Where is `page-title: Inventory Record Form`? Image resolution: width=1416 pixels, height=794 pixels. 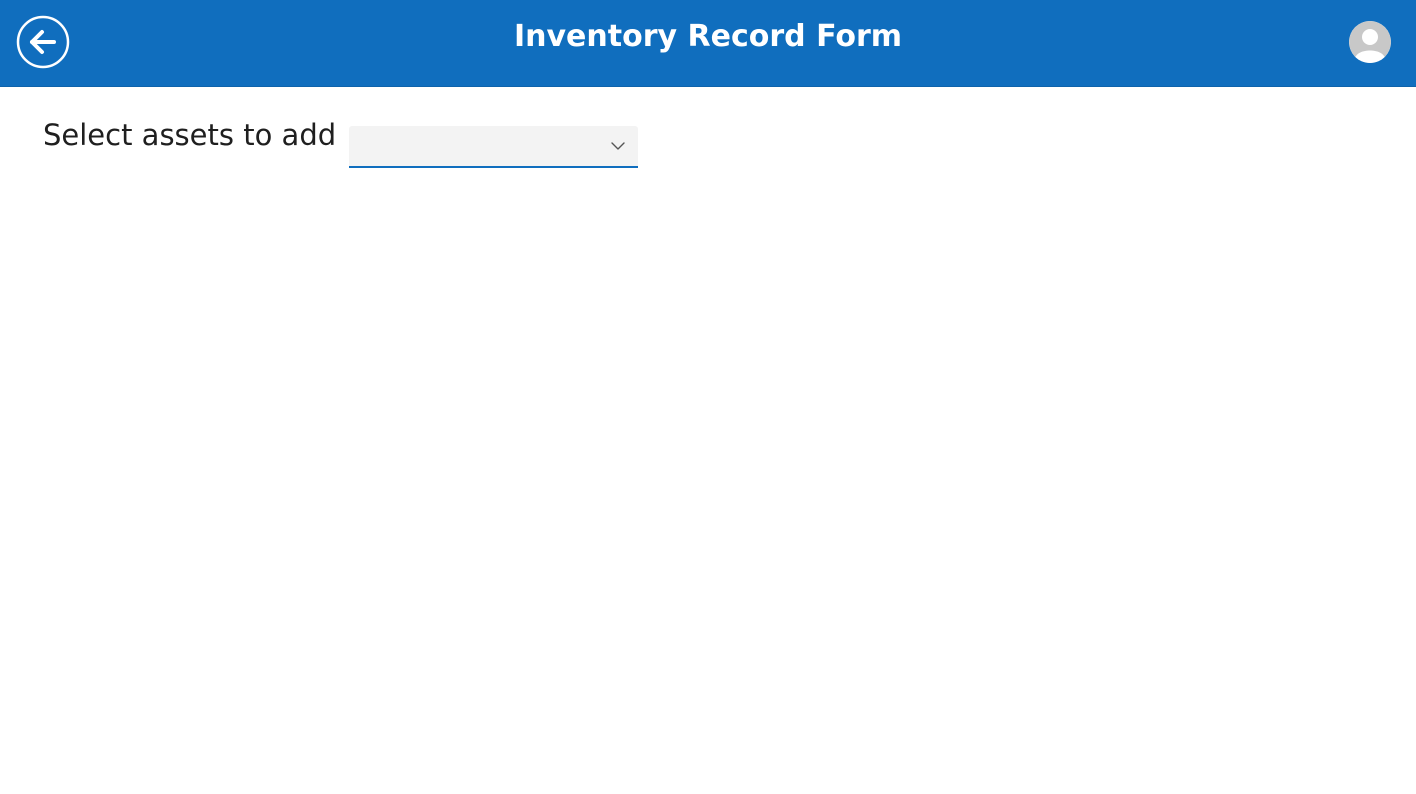 page-title: Inventory Record Form is located at coordinates (708, 36).